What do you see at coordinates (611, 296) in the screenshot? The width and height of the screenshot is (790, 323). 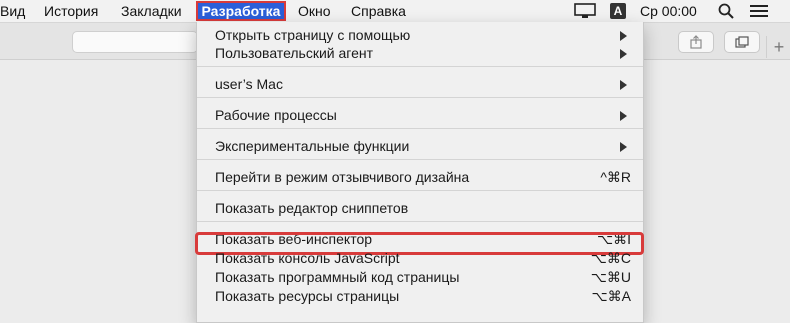 I see `menu-item-shortcut: ⌥⌘A` at bounding box center [611, 296].